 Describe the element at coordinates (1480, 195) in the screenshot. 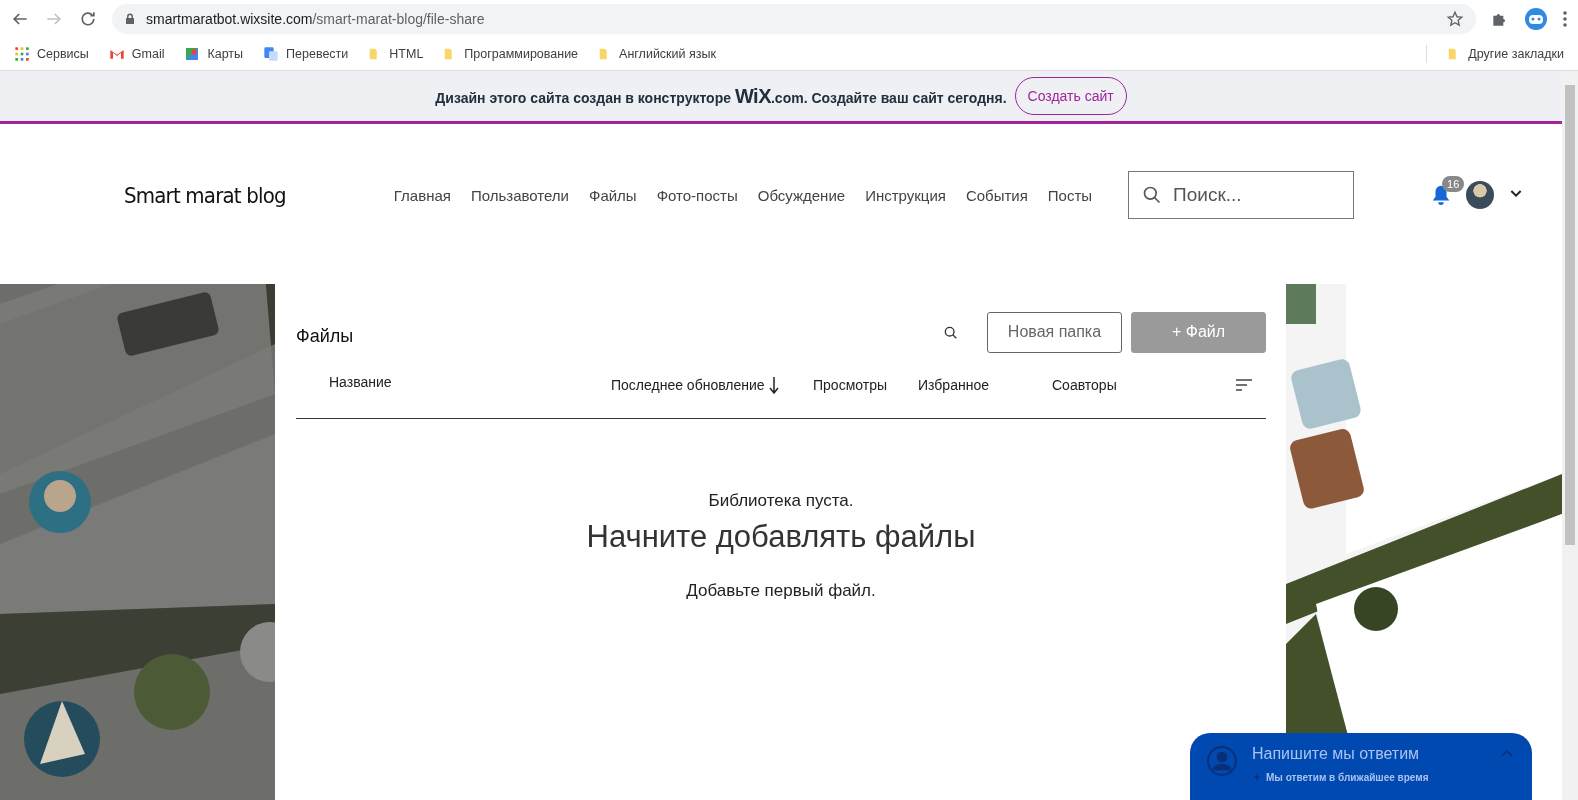

I see `avatar` at that location.